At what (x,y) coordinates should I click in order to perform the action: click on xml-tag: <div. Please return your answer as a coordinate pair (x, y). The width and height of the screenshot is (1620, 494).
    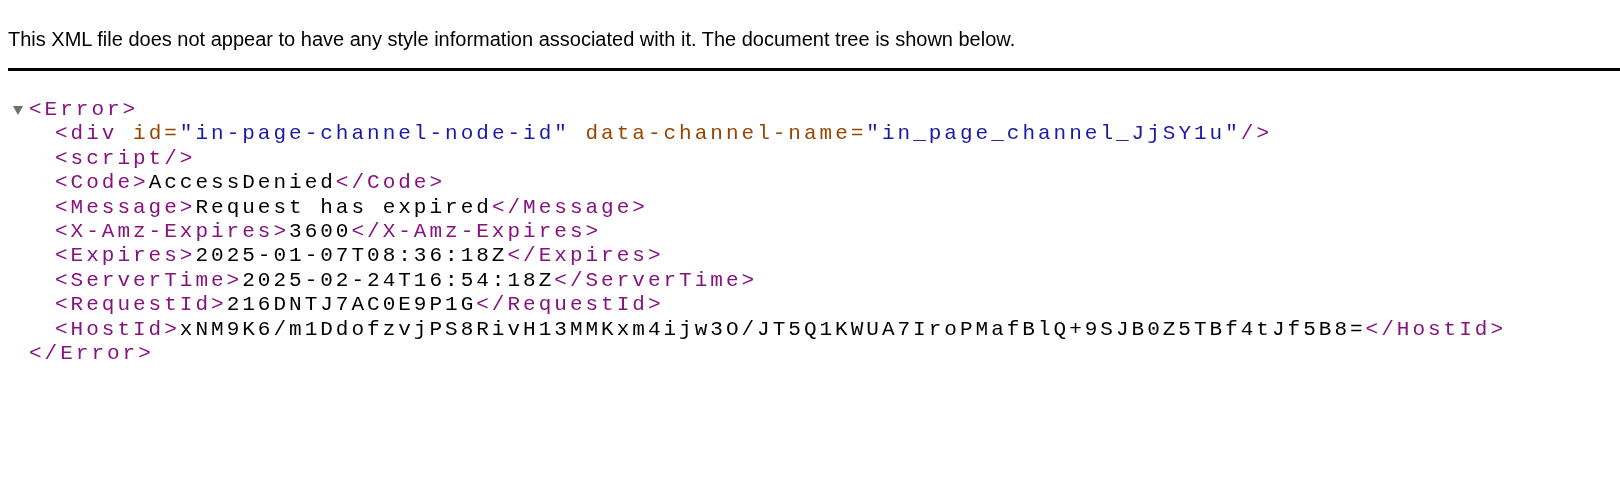
    Looking at the image, I should click on (86, 134).